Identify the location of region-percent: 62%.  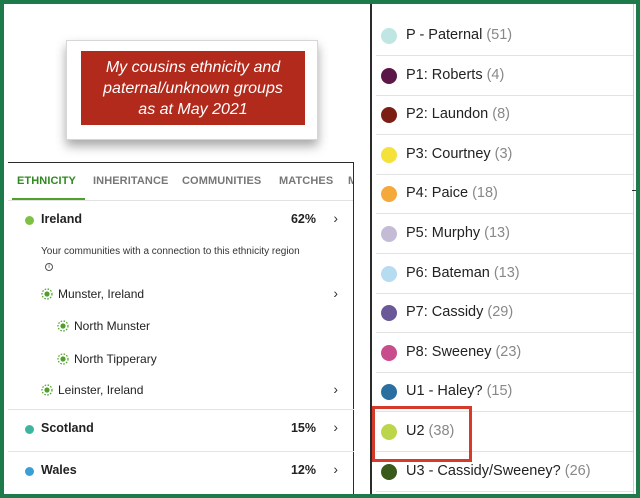
(303, 219).